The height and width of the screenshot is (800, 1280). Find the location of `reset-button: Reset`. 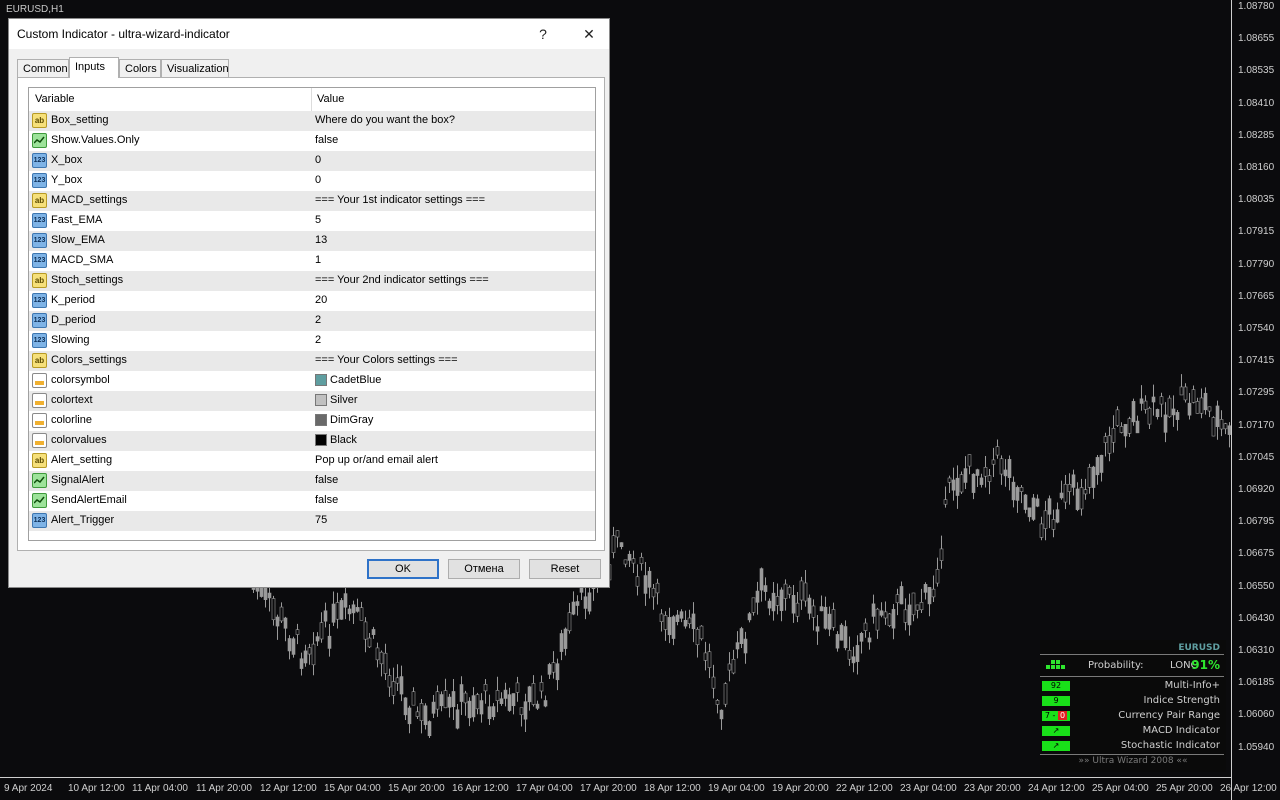

reset-button: Reset is located at coordinates (565, 569).